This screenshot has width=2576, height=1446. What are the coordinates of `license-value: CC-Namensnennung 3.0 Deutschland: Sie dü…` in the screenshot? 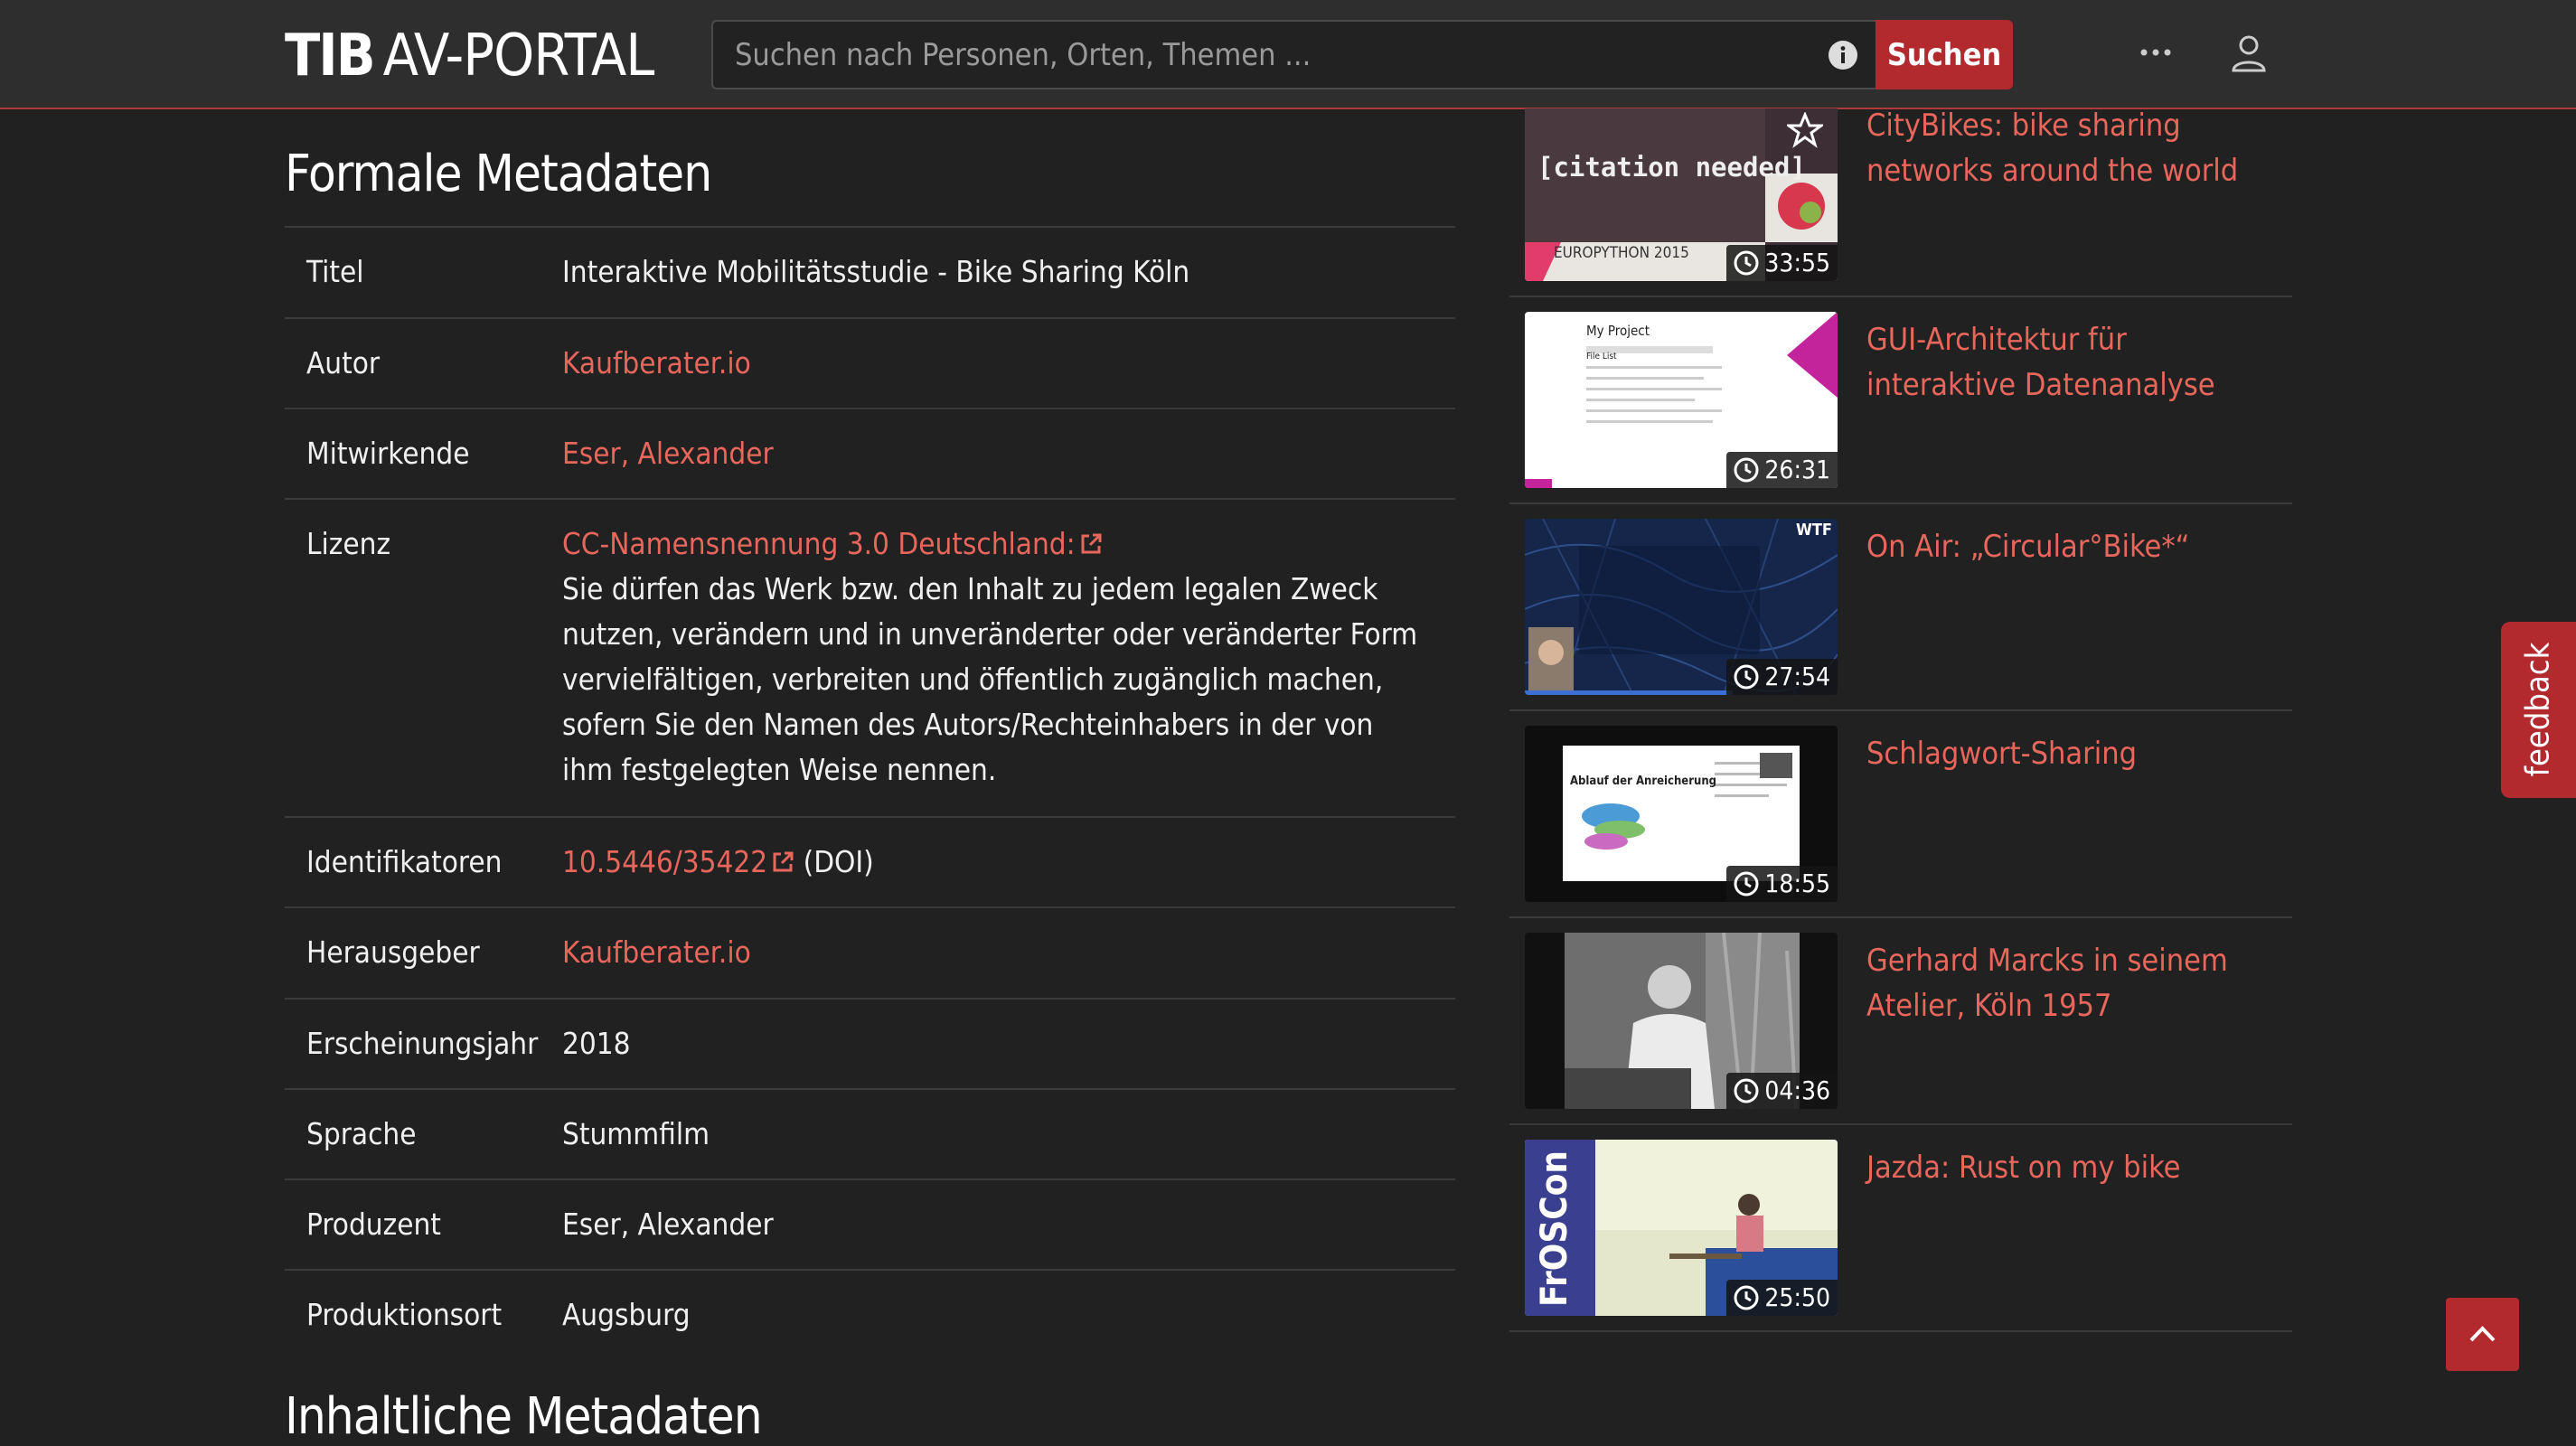 It's located at (996, 657).